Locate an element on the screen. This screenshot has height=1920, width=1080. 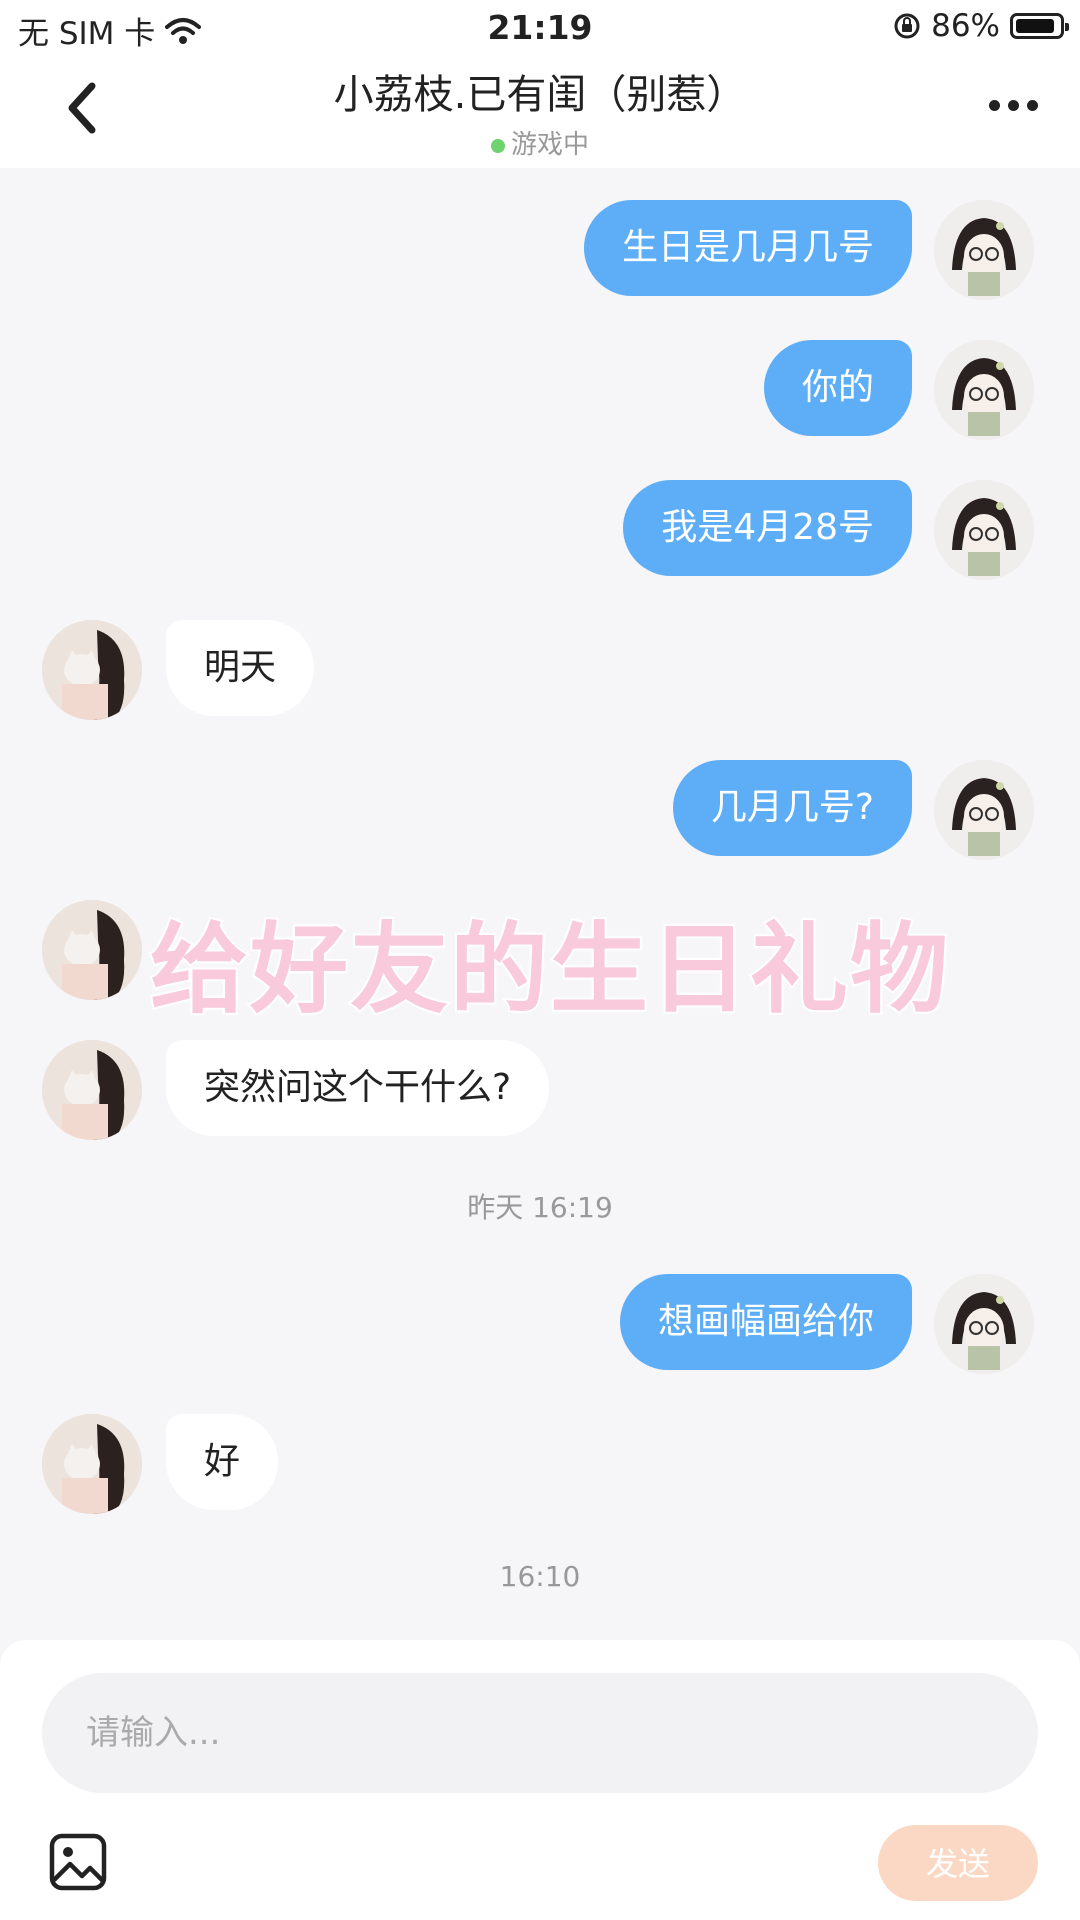
message-row: 好 is located at coordinates (540, 1464).